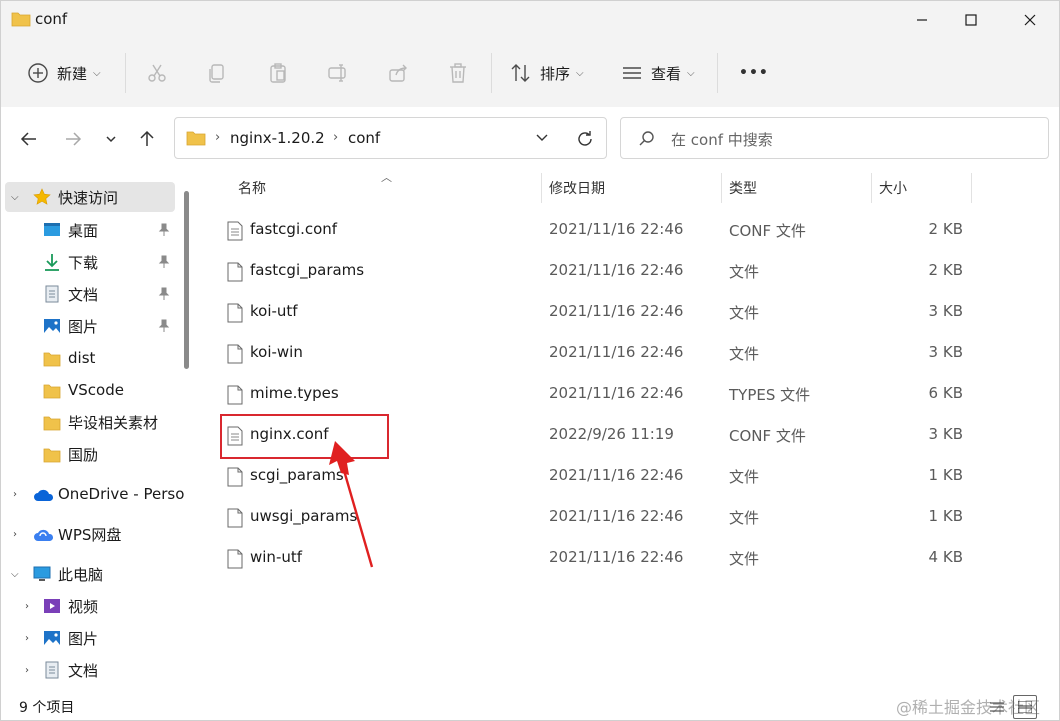 This screenshot has height=721, width=1060. What do you see at coordinates (252, 188) in the screenshot?
I see `column-header-name: 名称` at bounding box center [252, 188].